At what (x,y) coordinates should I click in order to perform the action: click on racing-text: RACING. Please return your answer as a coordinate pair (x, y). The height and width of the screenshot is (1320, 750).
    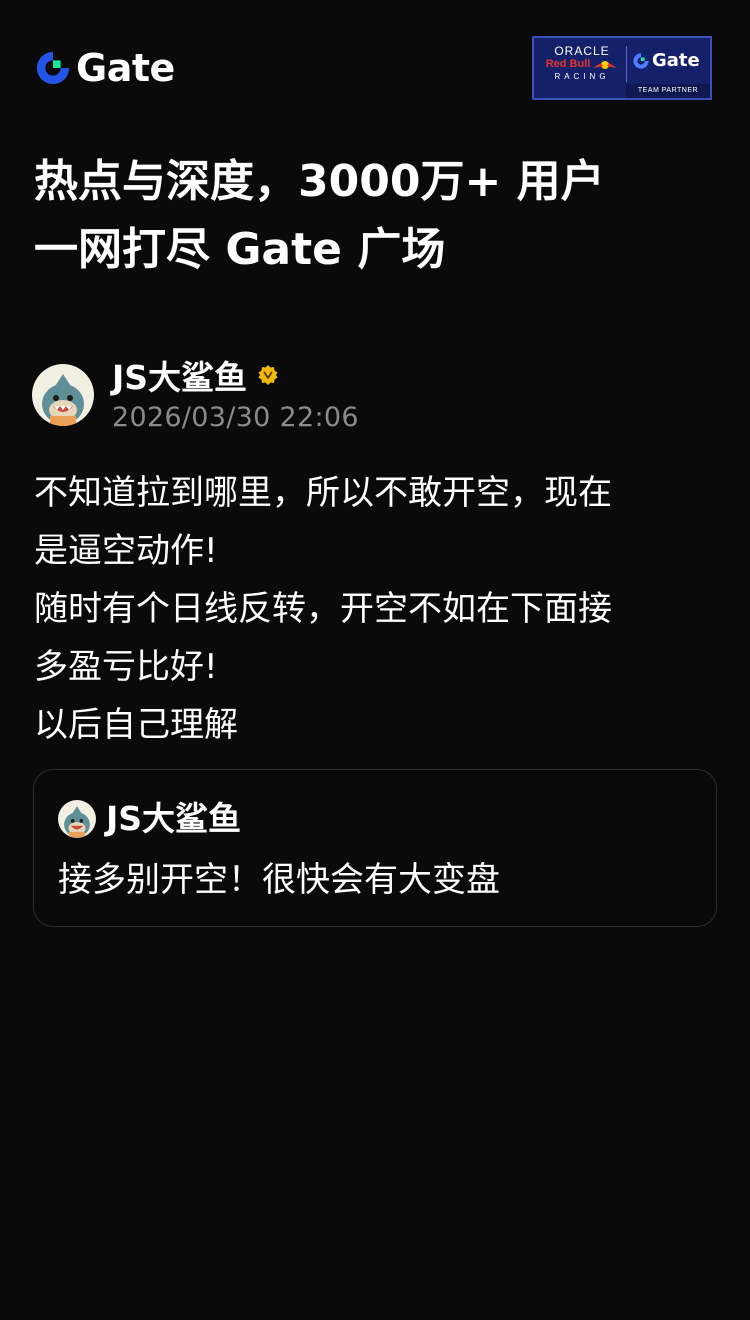
    Looking at the image, I should click on (582, 76).